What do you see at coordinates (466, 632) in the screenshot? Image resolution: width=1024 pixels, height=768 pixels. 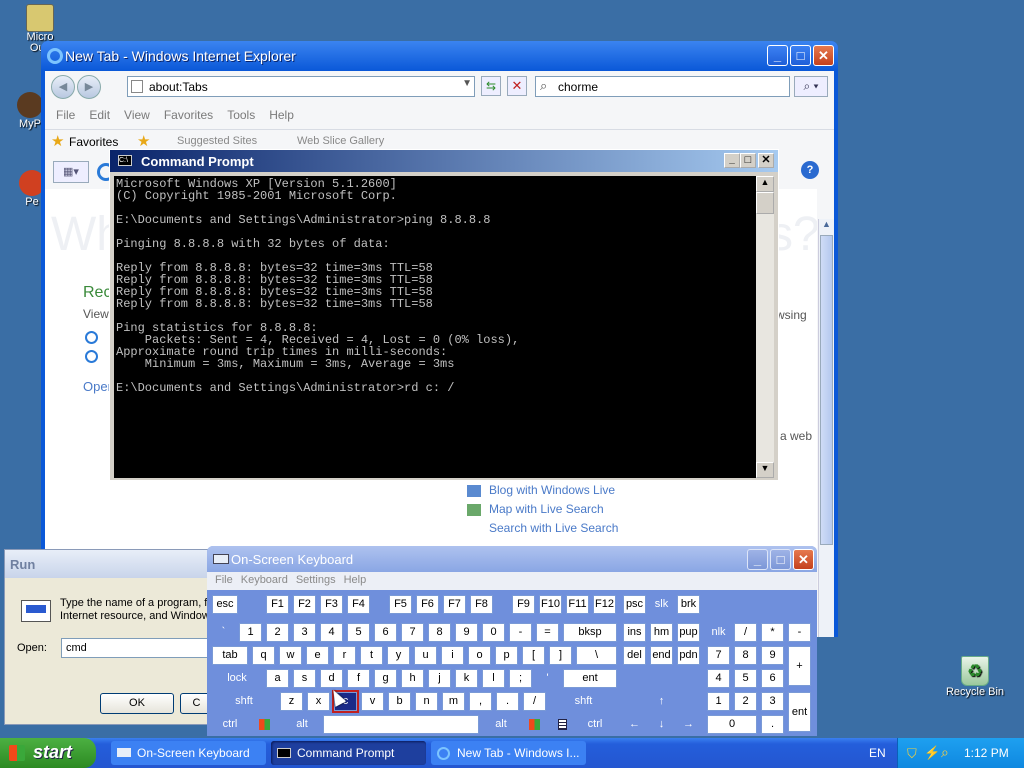 I see `key-n9: 9` at bounding box center [466, 632].